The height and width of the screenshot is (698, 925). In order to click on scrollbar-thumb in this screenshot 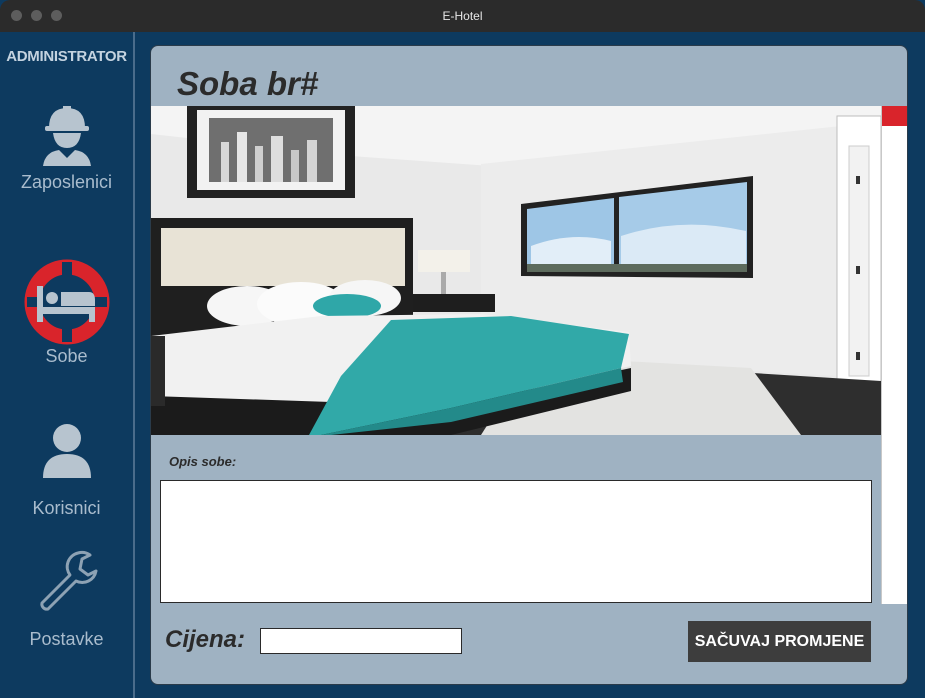, I will do `click(894, 116)`.